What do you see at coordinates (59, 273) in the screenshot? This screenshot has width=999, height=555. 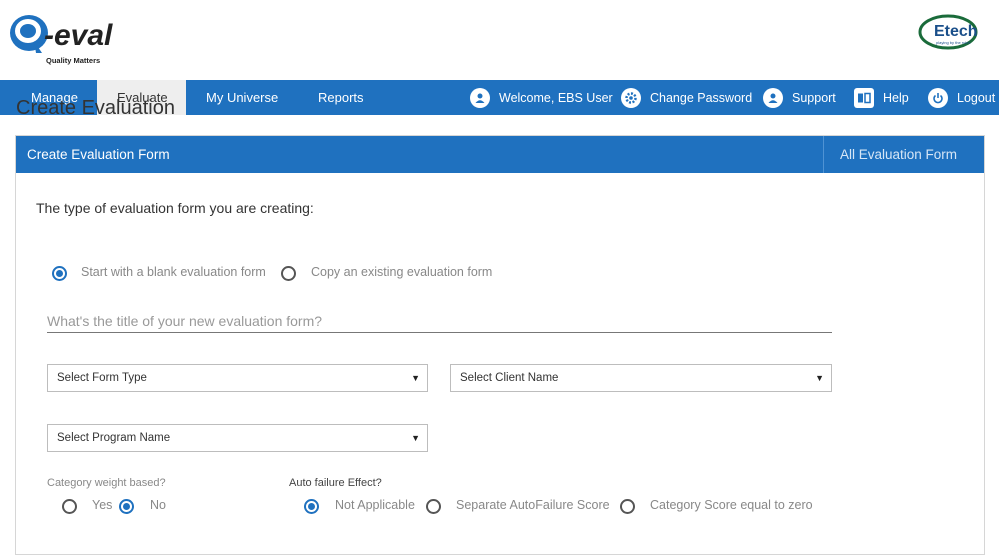 I see `radio-start-blank` at bounding box center [59, 273].